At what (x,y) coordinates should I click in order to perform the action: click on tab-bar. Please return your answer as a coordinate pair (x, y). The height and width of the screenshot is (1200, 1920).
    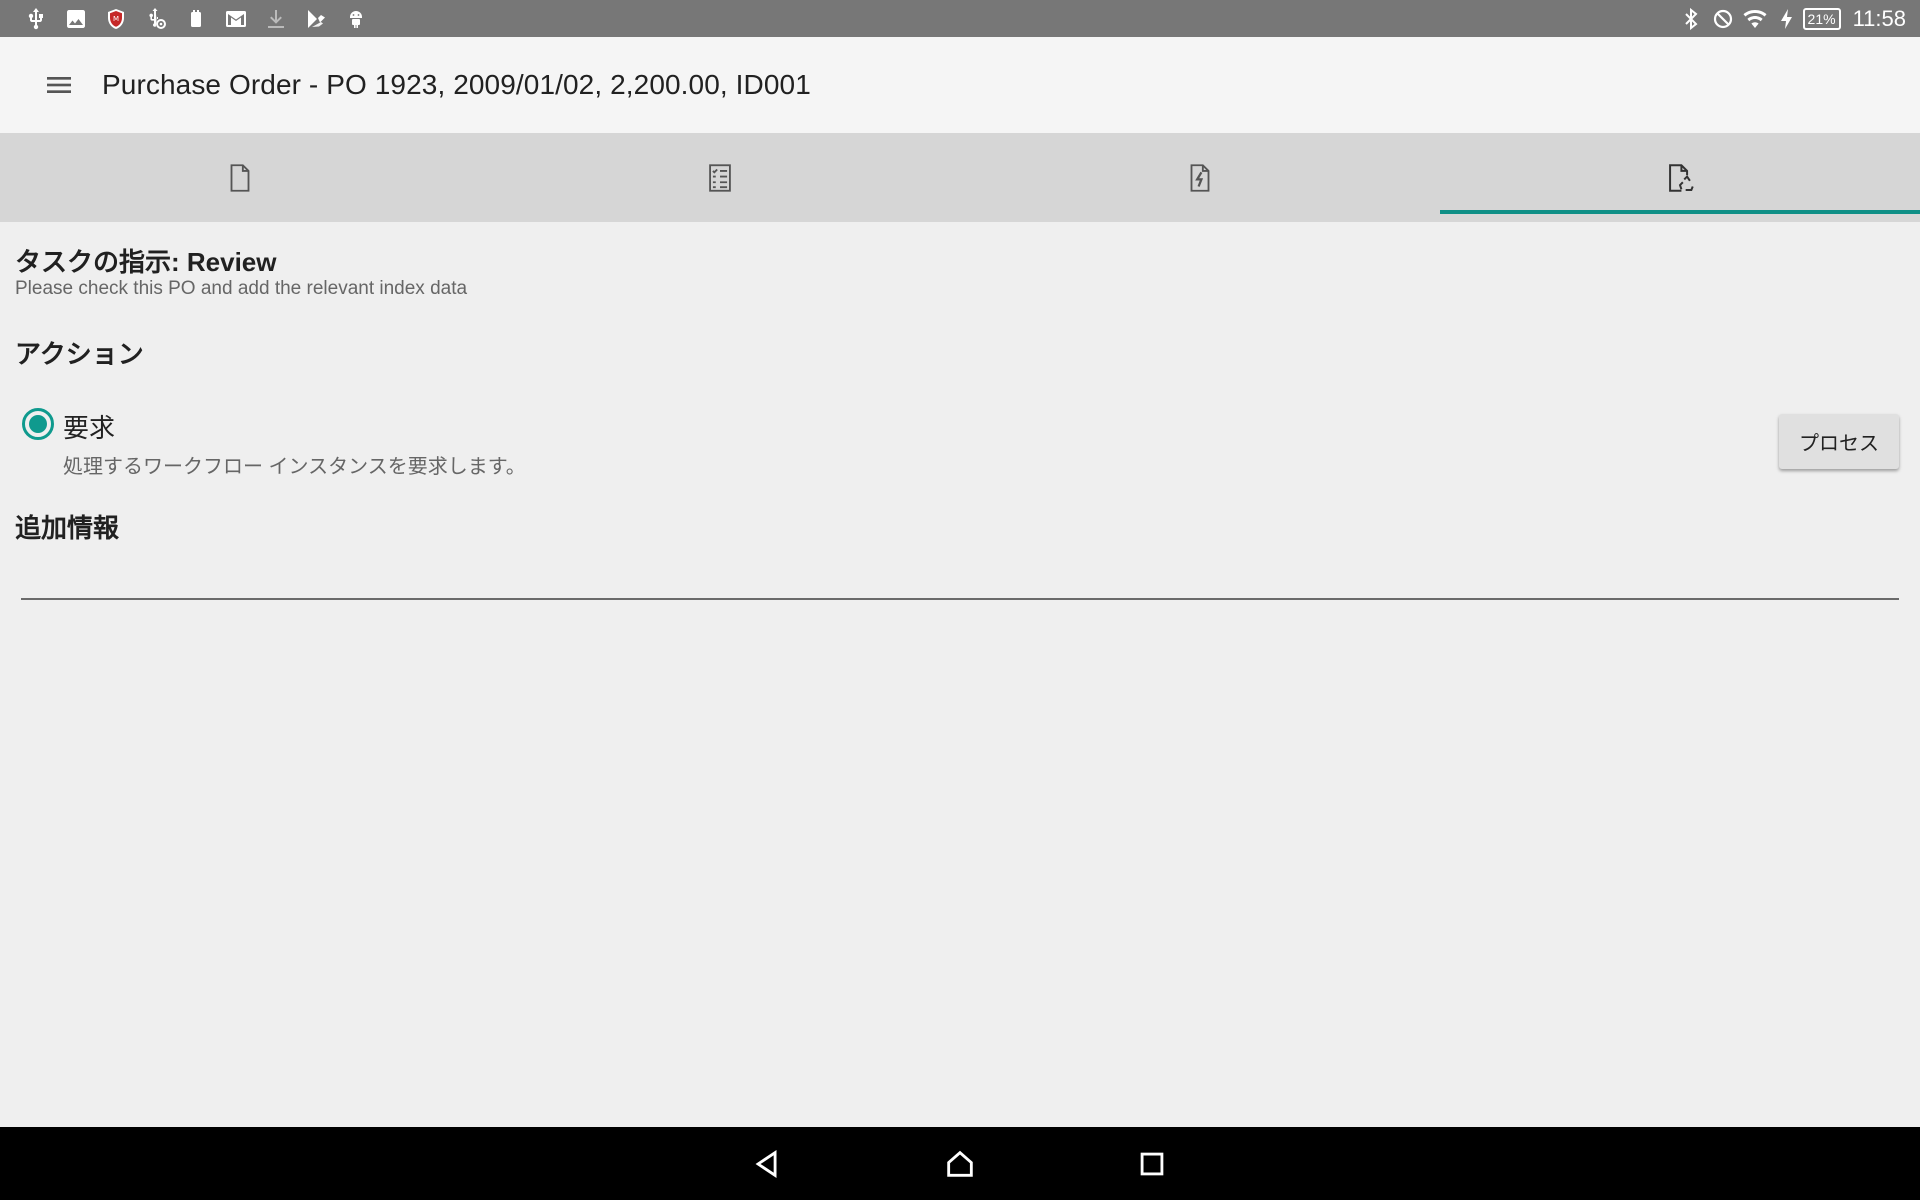
    Looking at the image, I should click on (960, 177).